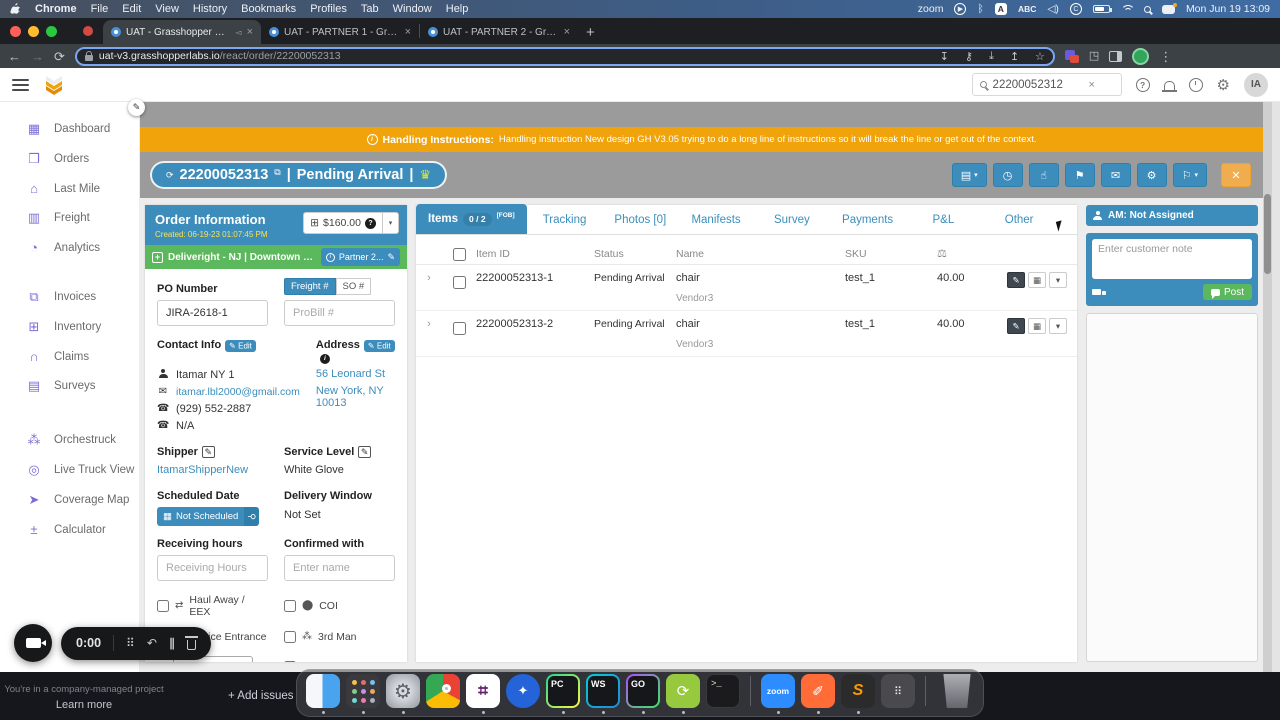 Image resolution: width=1280 pixels, height=720 pixels. Describe the element at coordinates (268, 9) in the screenshot. I see `menu-bookmarks: Bookmarks` at that location.